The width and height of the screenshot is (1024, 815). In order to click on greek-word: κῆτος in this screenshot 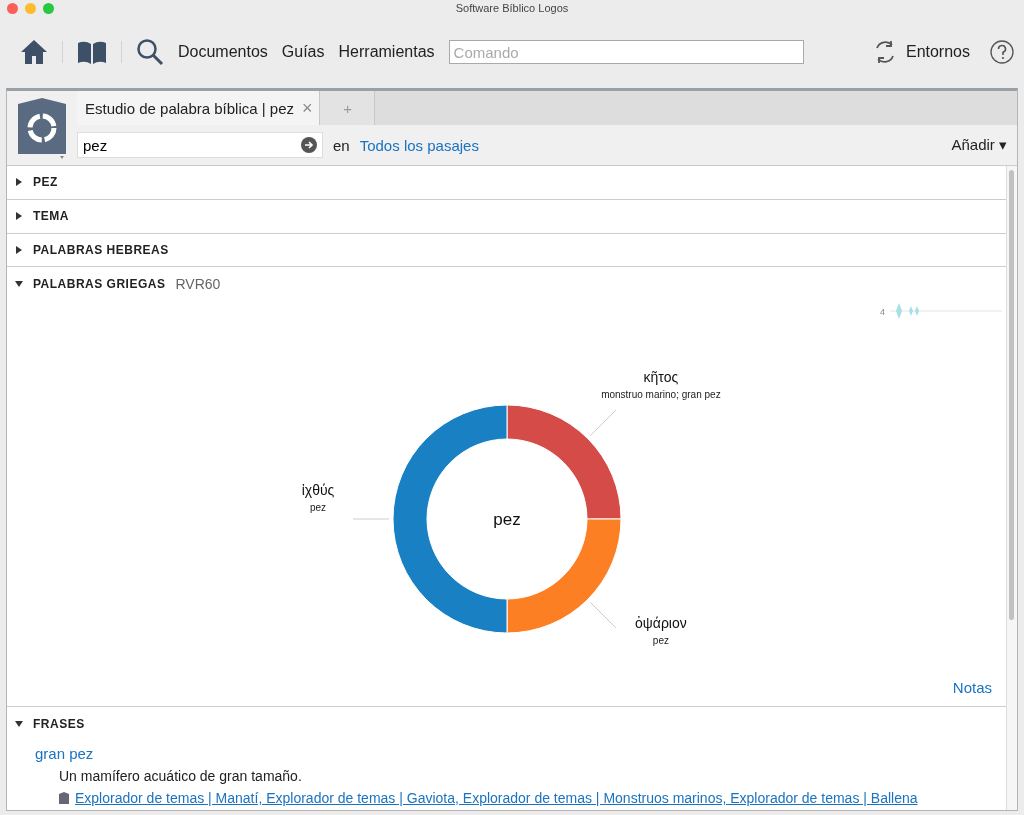, I will do `click(660, 377)`.